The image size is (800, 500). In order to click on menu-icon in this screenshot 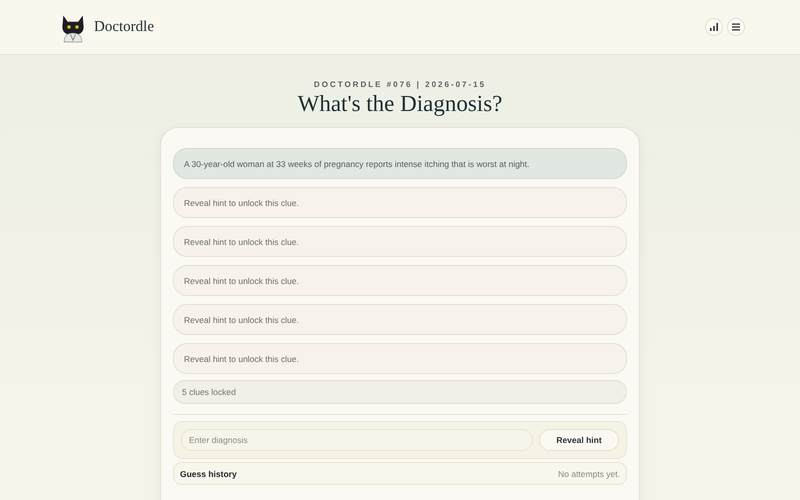, I will do `click(736, 27)`.